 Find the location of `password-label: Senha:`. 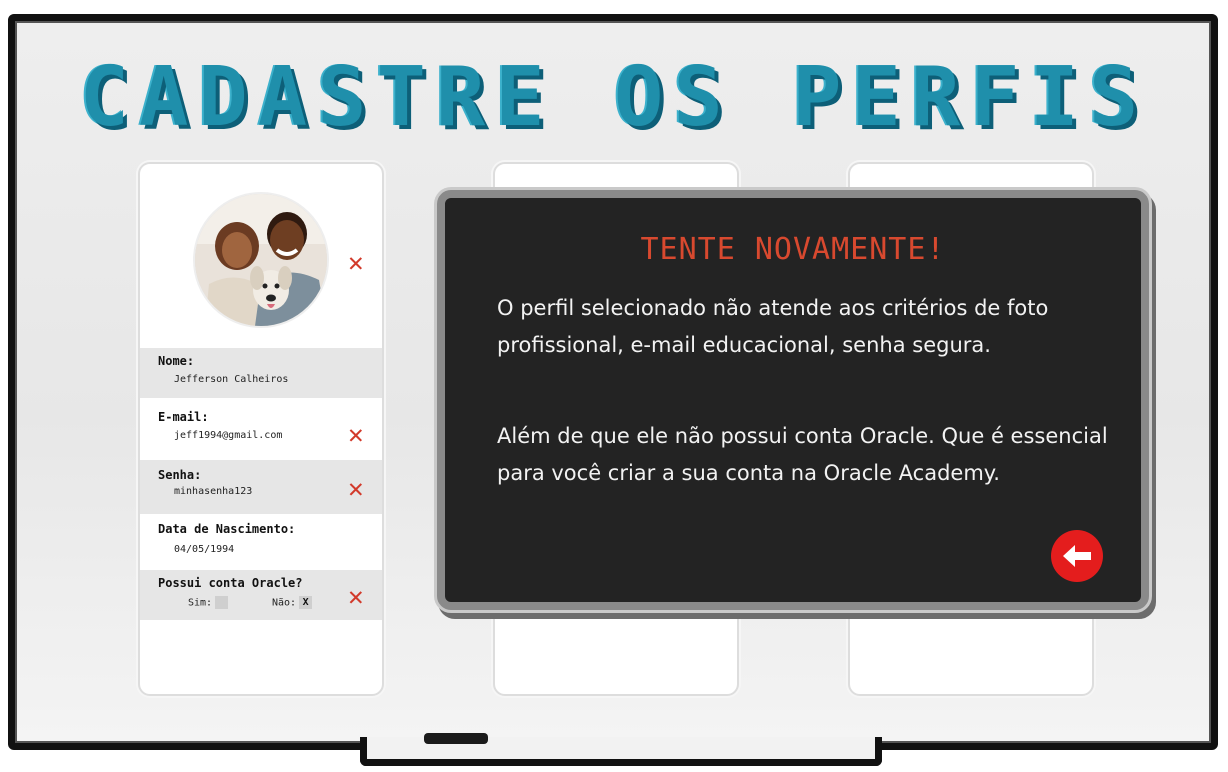

password-label: Senha: is located at coordinates (180, 475).